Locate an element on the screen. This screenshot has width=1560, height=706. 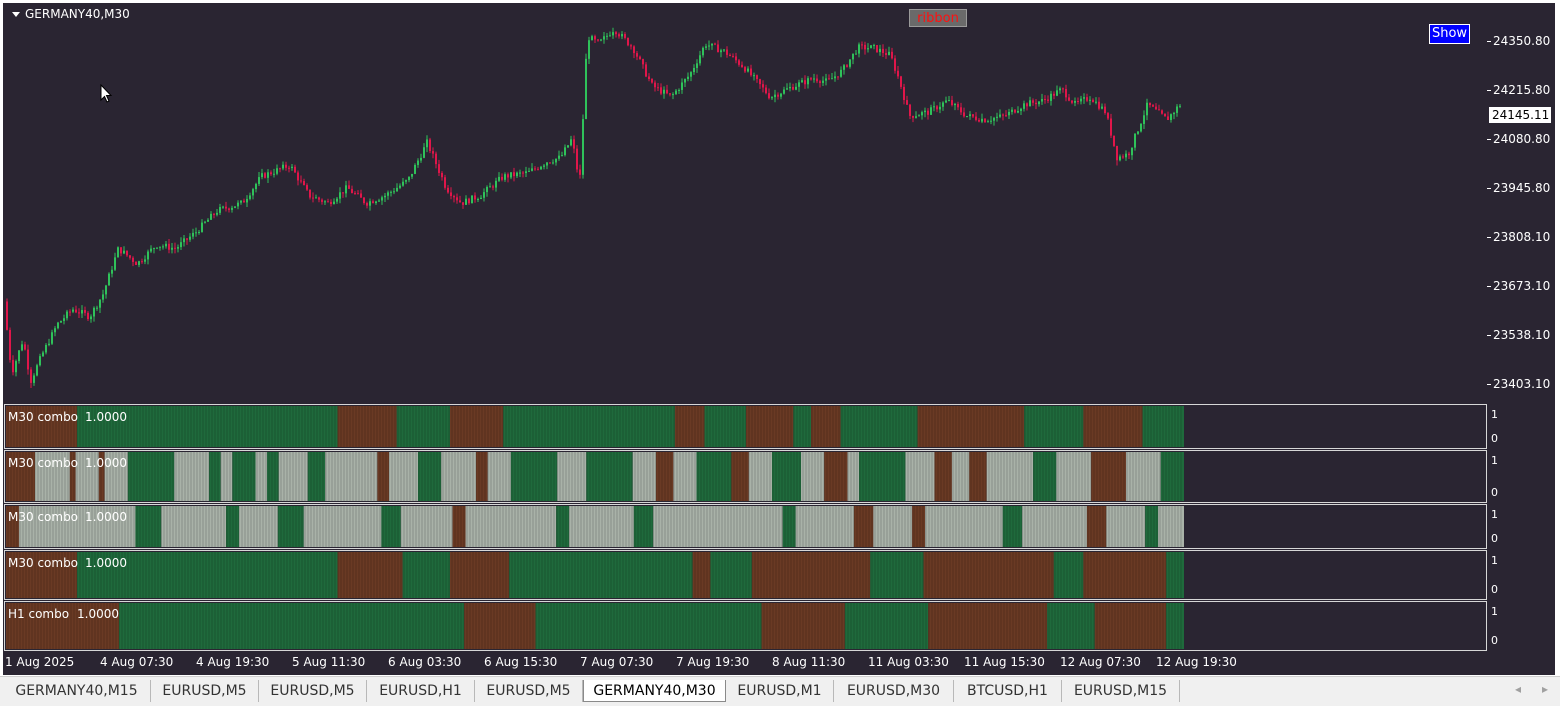
indicator-pane-5: H1 combo 1.0000 is located at coordinates (745, 626).